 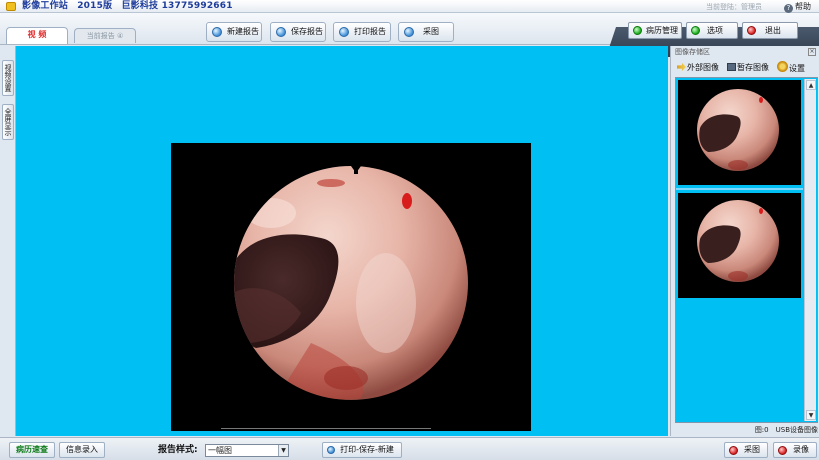 I want to click on thumbnail-list: ▲ ▼, so click(x=746, y=250).